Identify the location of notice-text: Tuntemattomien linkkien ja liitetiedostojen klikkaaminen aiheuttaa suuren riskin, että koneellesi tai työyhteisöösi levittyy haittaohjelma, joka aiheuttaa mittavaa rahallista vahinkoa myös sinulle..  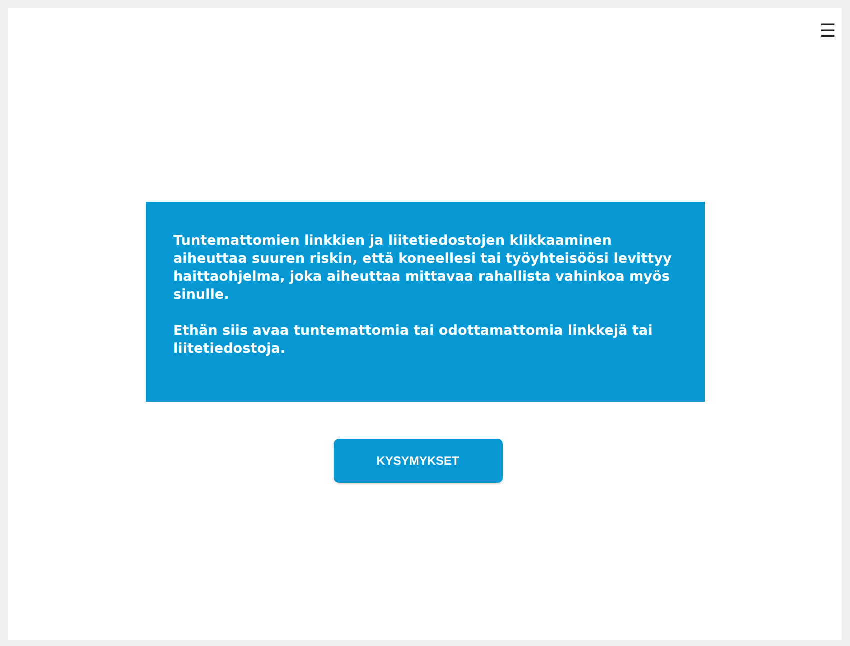
(423, 268).